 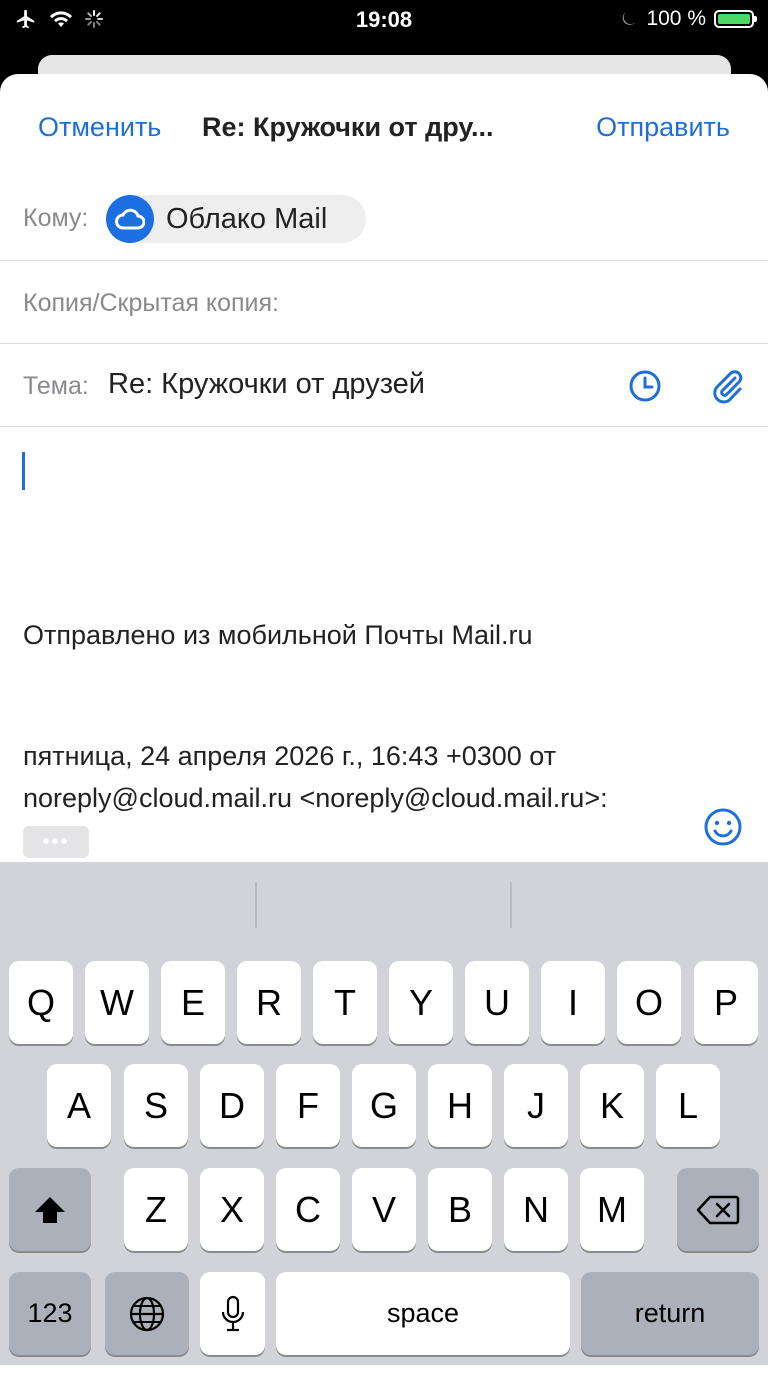 What do you see at coordinates (56, 842) in the screenshot?
I see `show-quote-button: •••` at bounding box center [56, 842].